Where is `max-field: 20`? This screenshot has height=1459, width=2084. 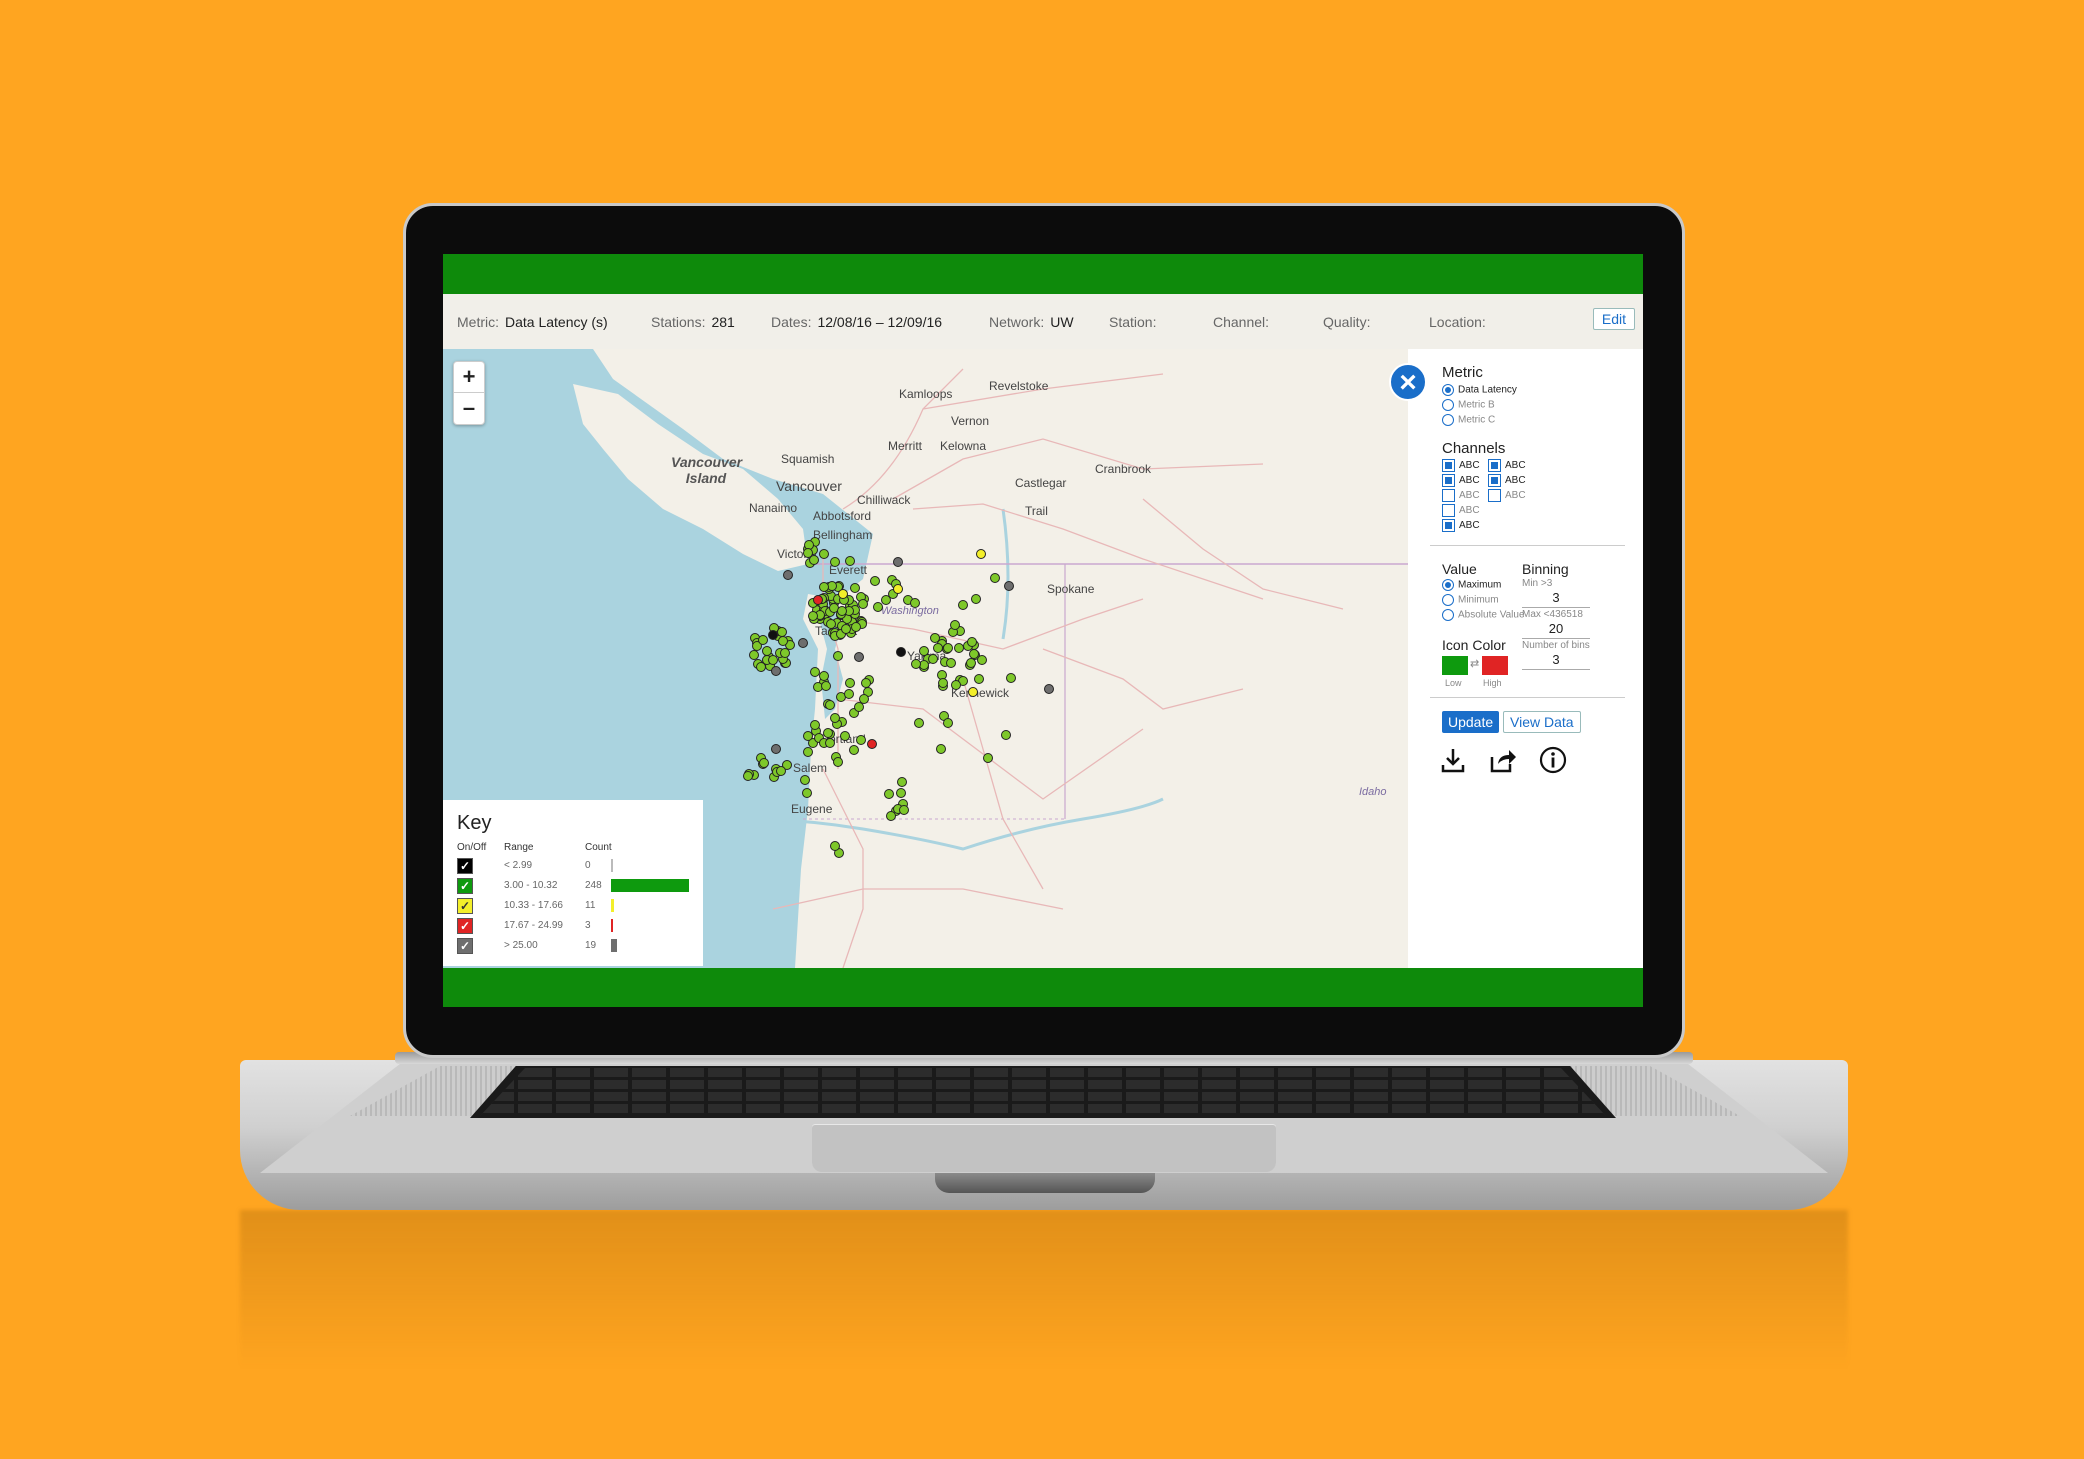
max-field: 20 is located at coordinates (1556, 630).